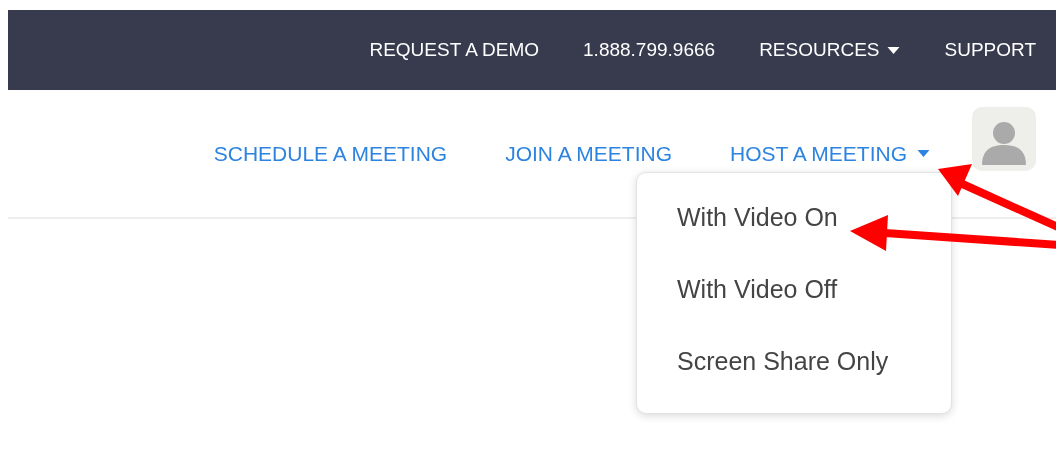 This screenshot has width=1056, height=457. What do you see at coordinates (794, 294) in the screenshot?
I see `menu-item: With Video Off` at bounding box center [794, 294].